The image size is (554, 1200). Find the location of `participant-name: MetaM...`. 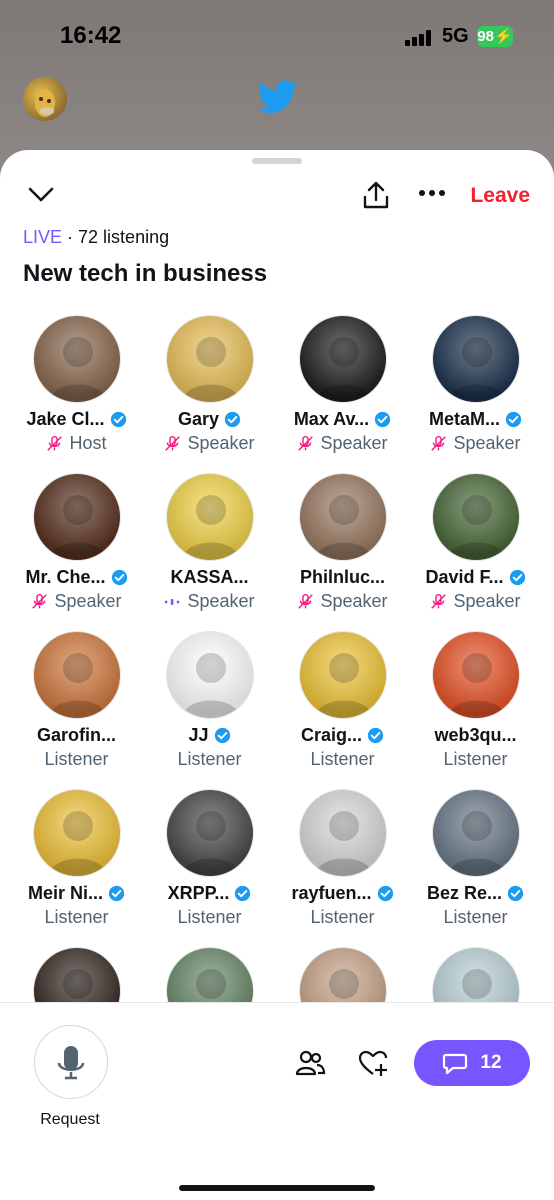

participant-name: MetaM... is located at coordinates (464, 418).